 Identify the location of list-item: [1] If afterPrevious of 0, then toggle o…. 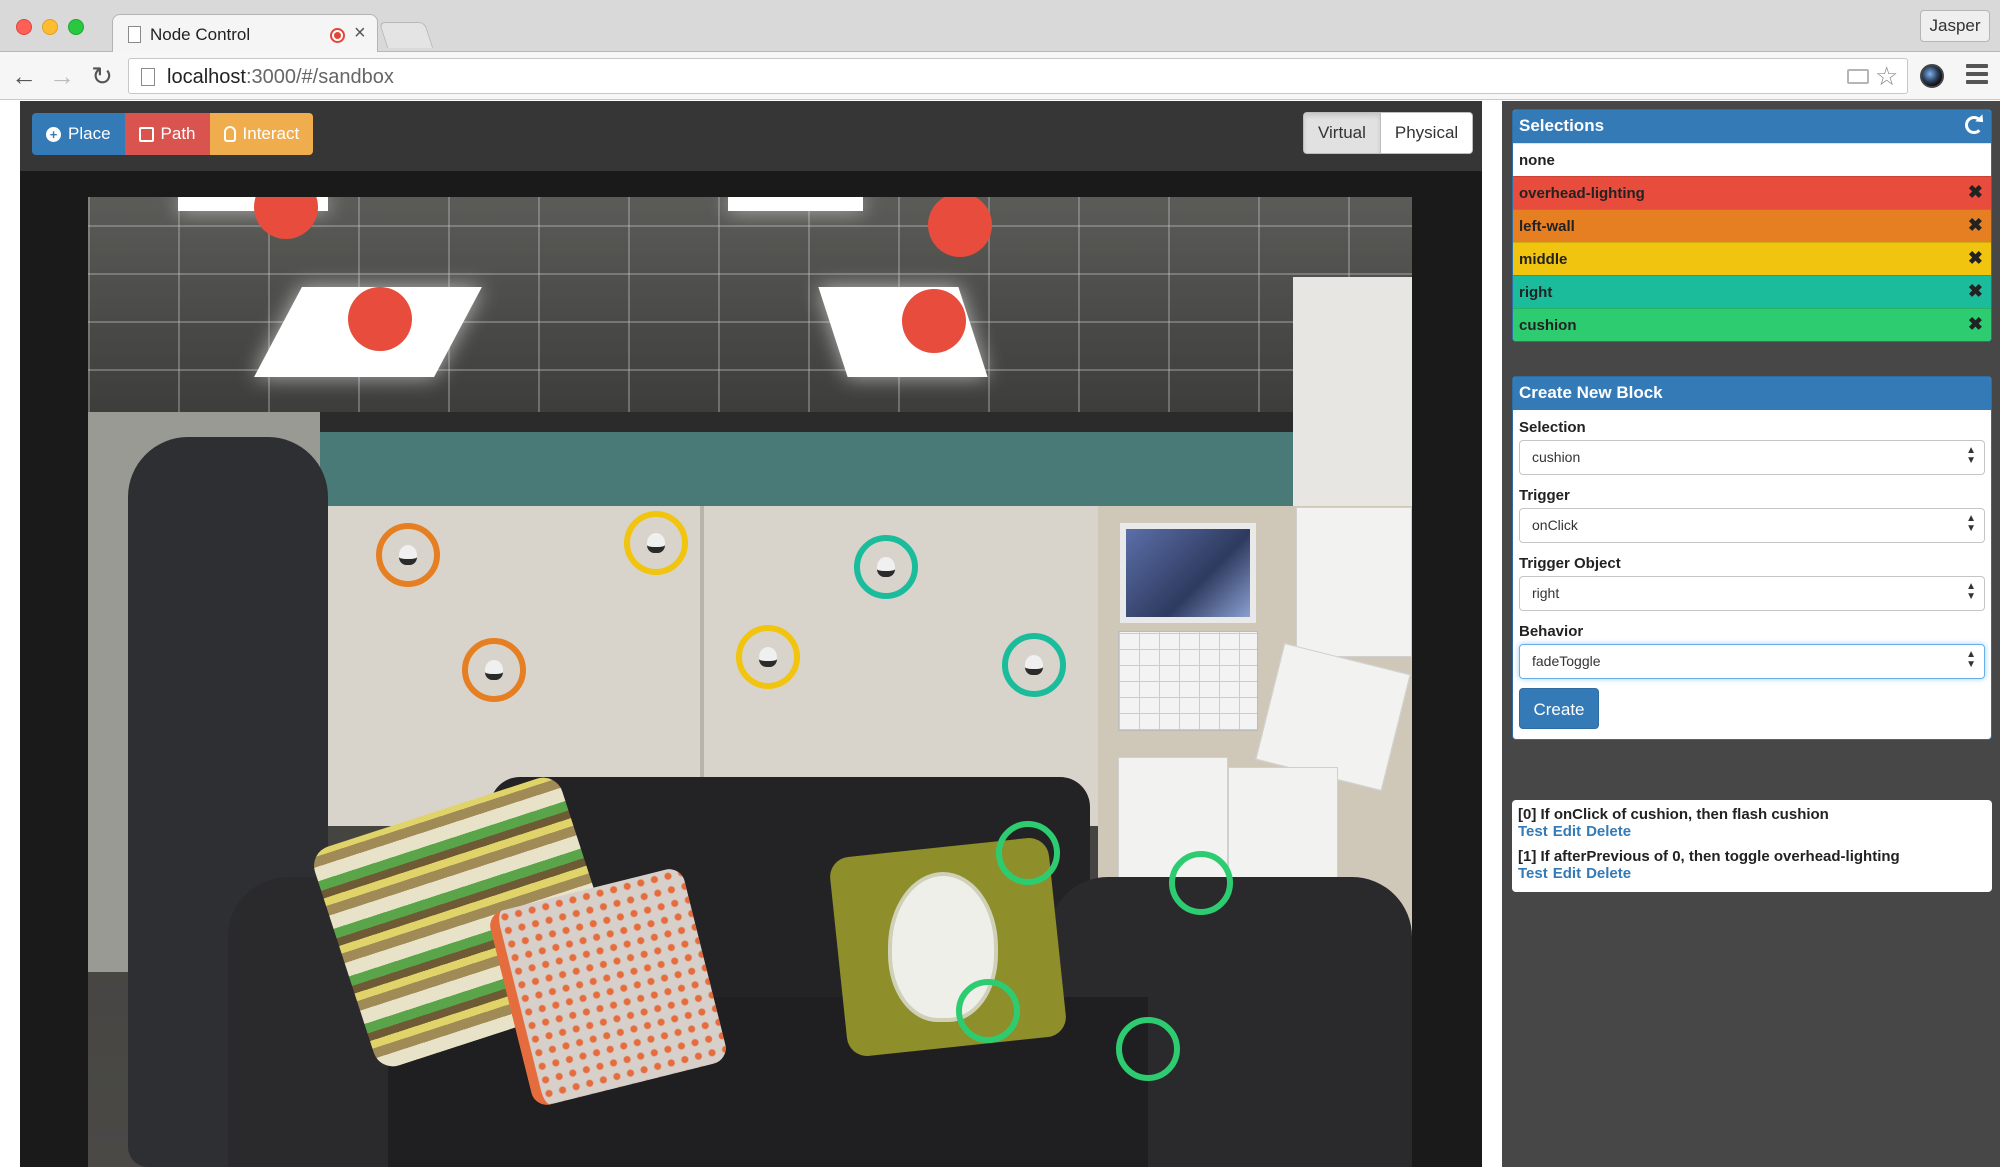
(1752, 865).